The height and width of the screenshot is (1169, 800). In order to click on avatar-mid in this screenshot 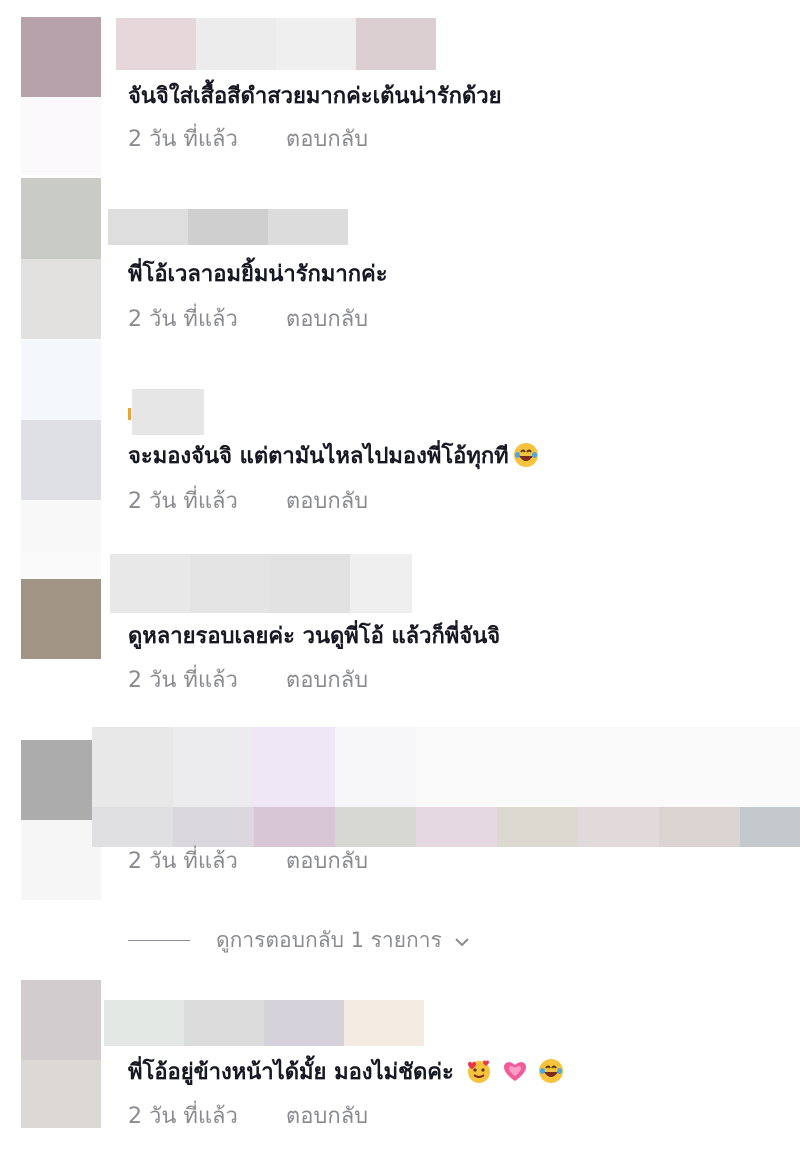, I will do `click(61, 460)`.